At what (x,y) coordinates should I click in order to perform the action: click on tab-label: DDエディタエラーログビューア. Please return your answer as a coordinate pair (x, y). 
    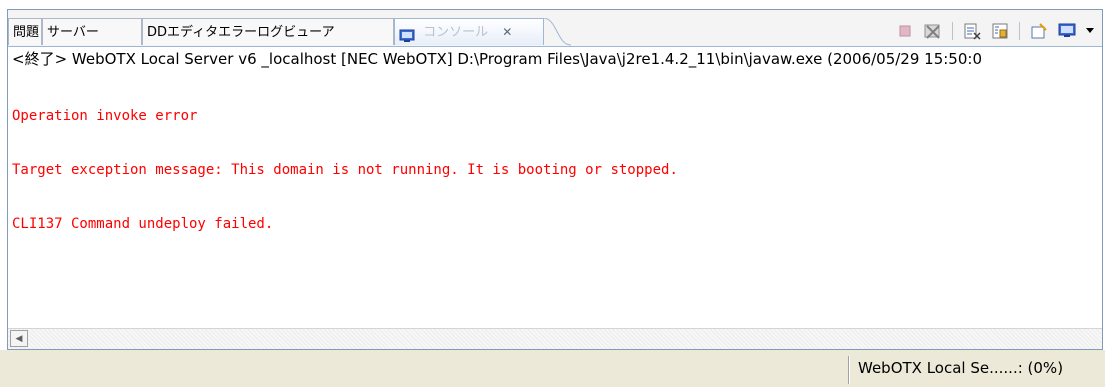
    Looking at the image, I should click on (241, 32).